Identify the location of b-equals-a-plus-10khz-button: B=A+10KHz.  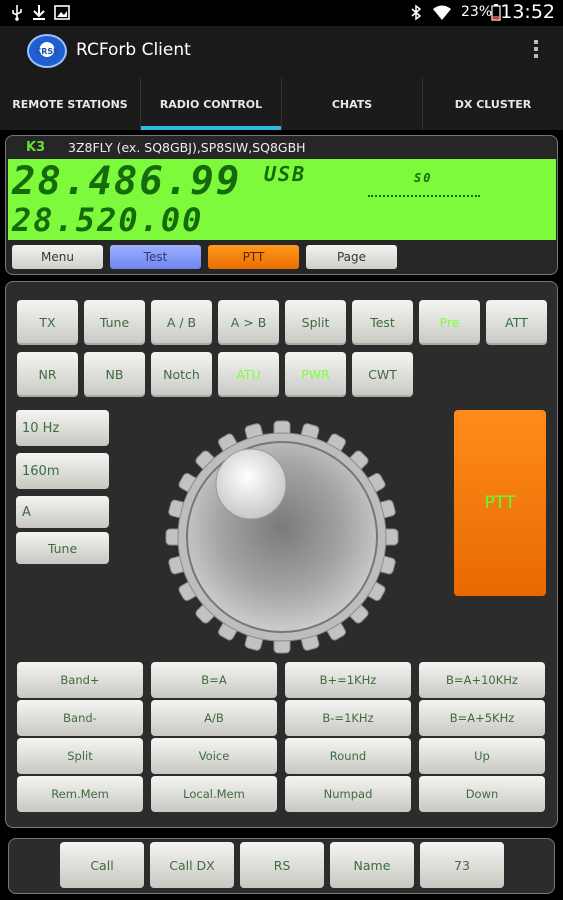
(482, 680).